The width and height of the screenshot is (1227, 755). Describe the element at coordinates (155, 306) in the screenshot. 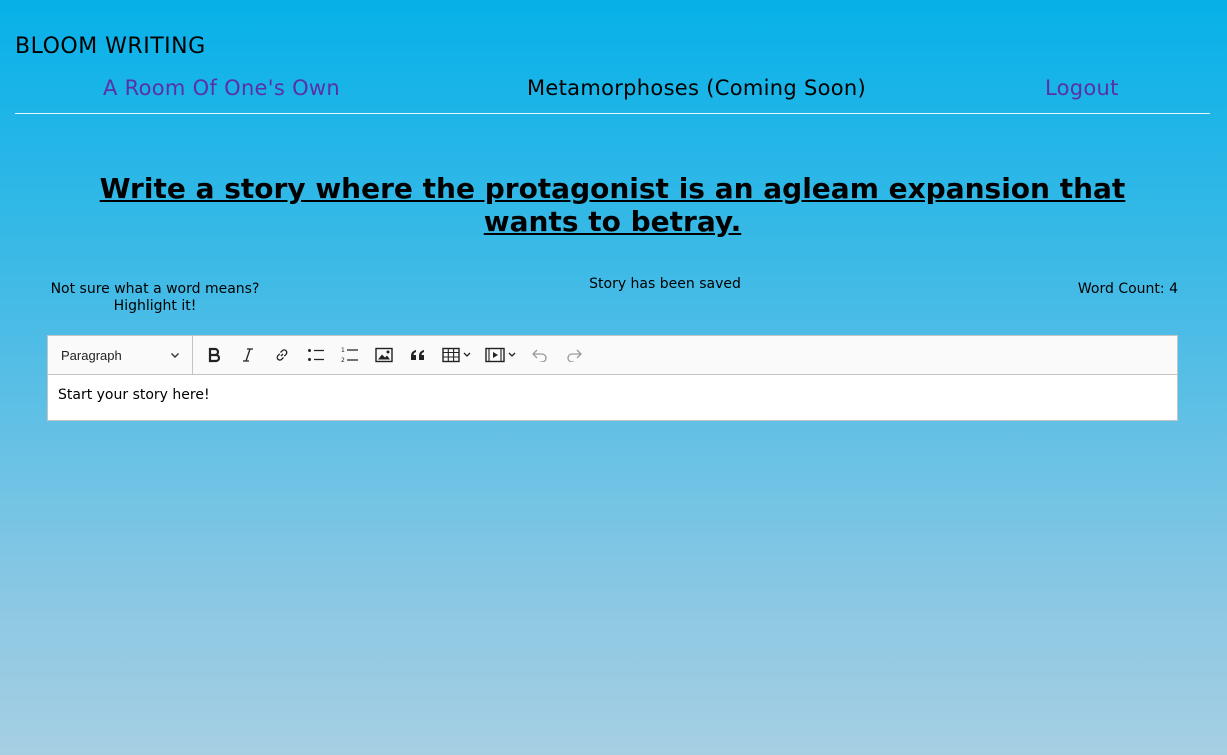

I see `hint-line-2: Highlight it!` at that location.